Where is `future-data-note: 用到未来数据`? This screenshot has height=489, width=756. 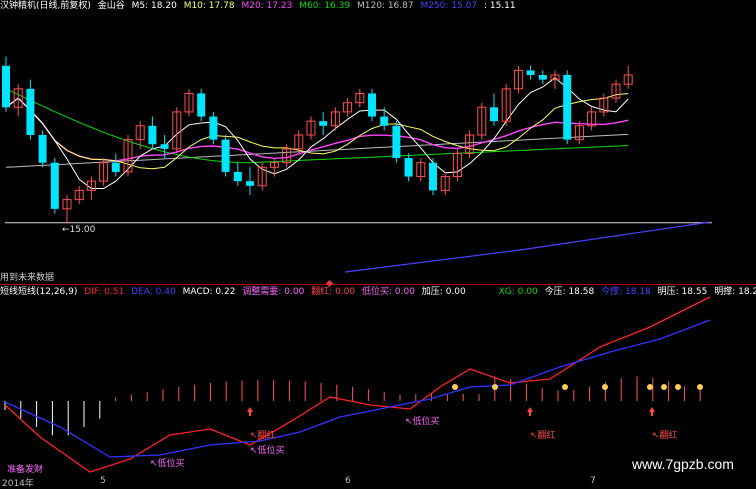
future-data-note: 用到未来数据 is located at coordinates (27, 278).